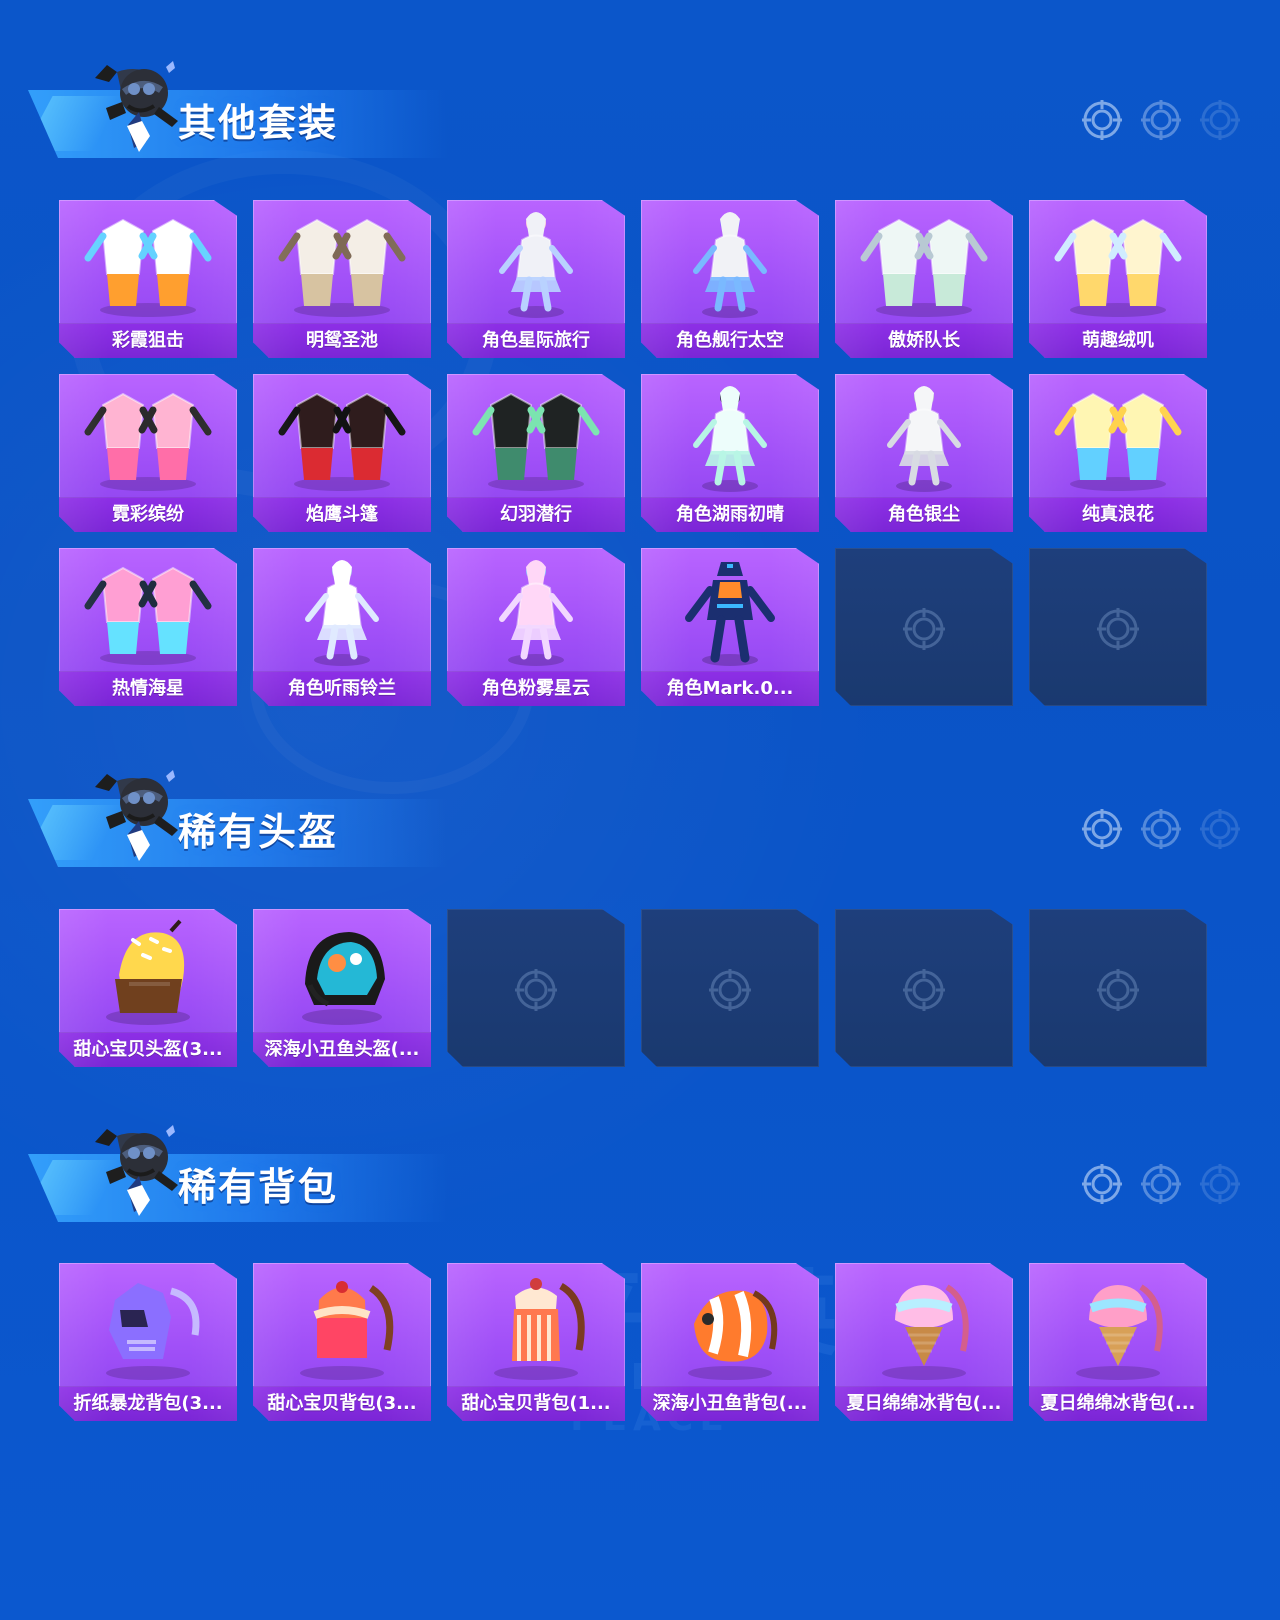 This screenshot has height=1620, width=1280. What do you see at coordinates (536, 688) in the screenshot?
I see `item-label: 角色粉雾星云` at bounding box center [536, 688].